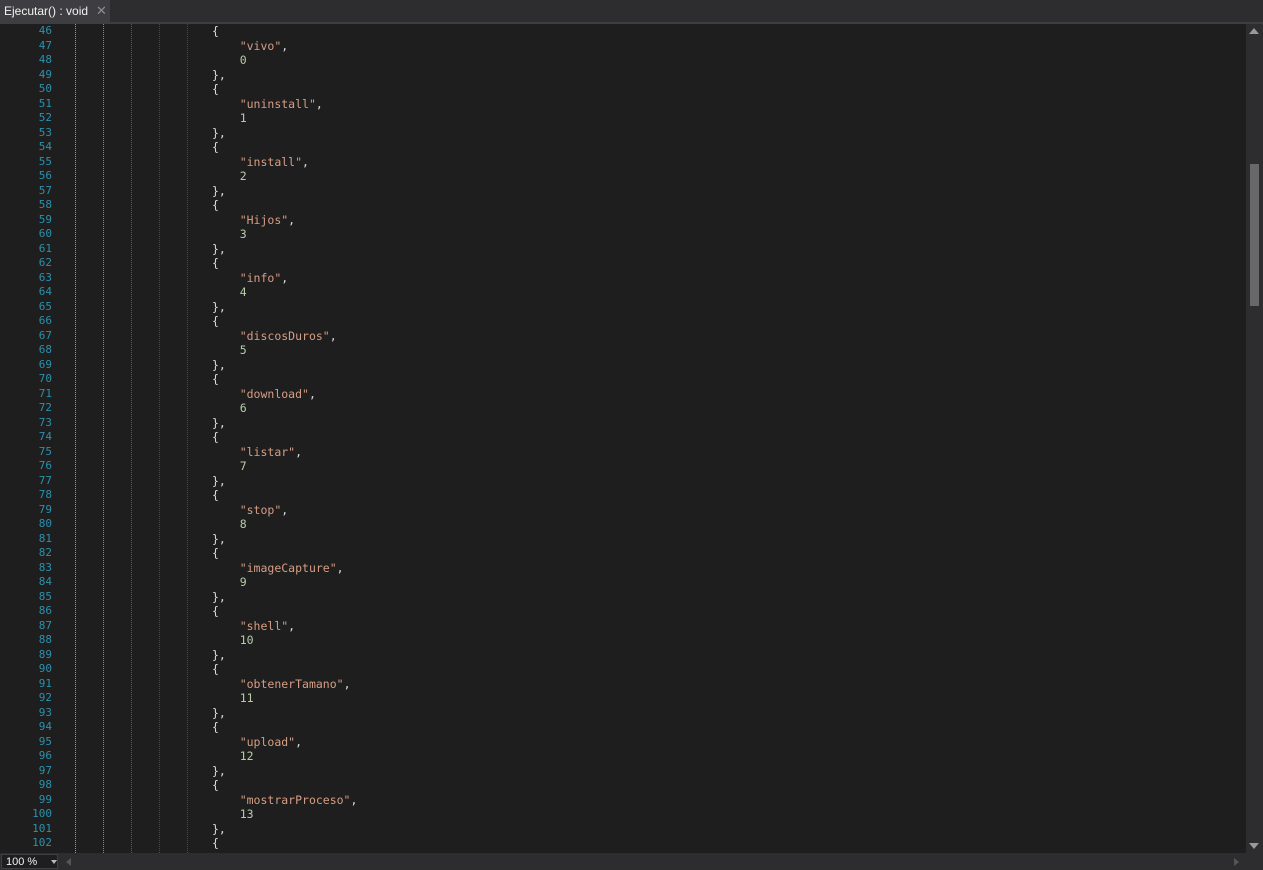  What do you see at coordinates (45, 146) in the screenshot?
I see `line-number: 54` at bounding box center [45, 146].